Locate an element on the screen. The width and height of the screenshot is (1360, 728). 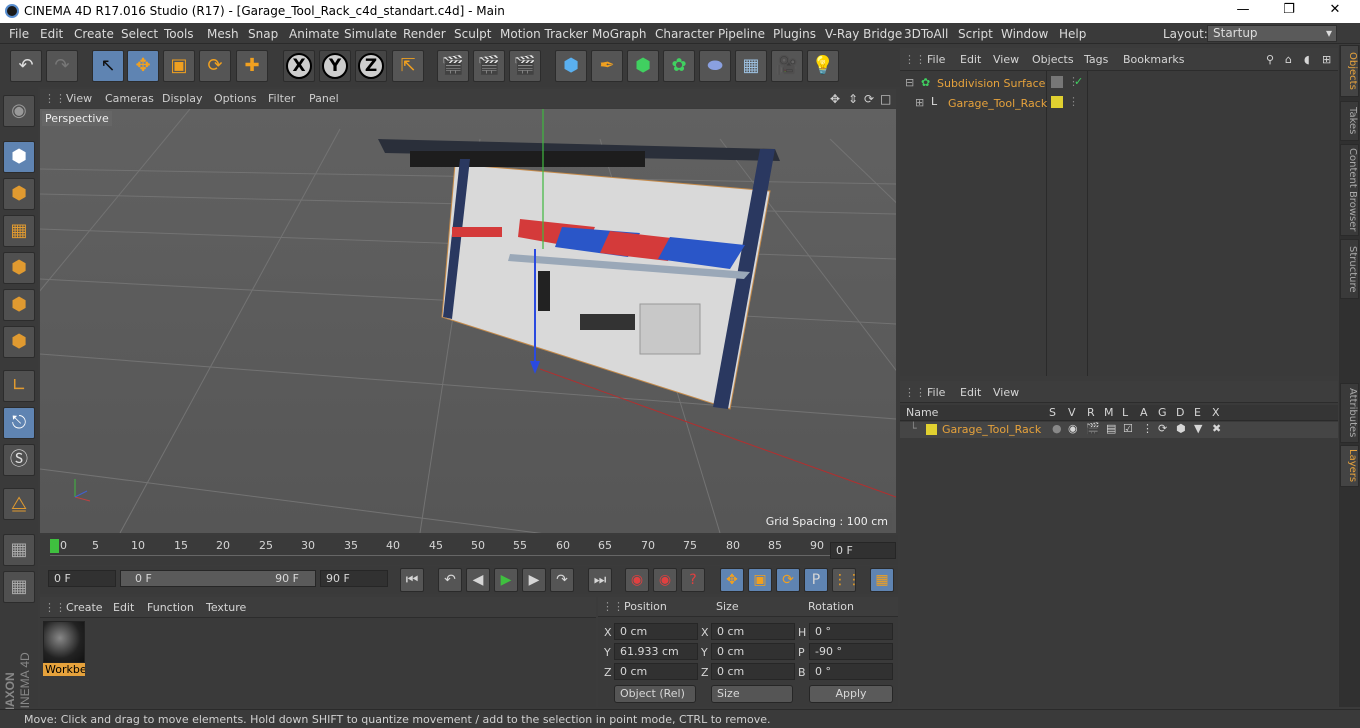
cube-icon: ⬢ is located at coordinates (571, 66).